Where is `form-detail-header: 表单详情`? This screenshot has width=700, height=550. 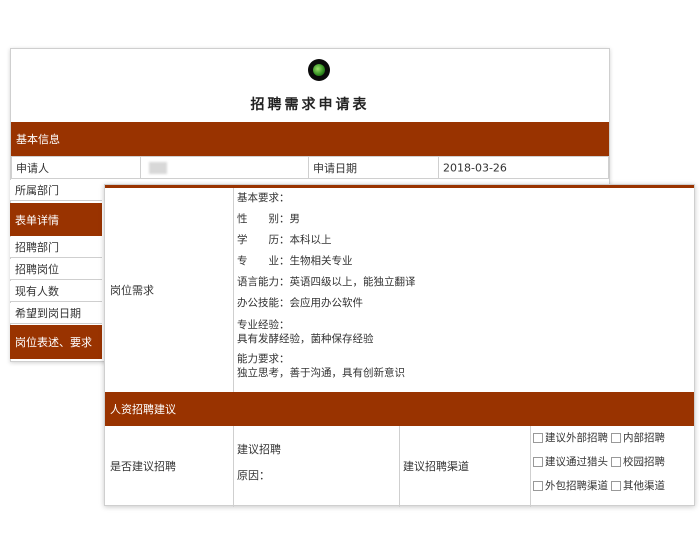 form-detail-header: 表单详情 is located at coordinates (56, 219).